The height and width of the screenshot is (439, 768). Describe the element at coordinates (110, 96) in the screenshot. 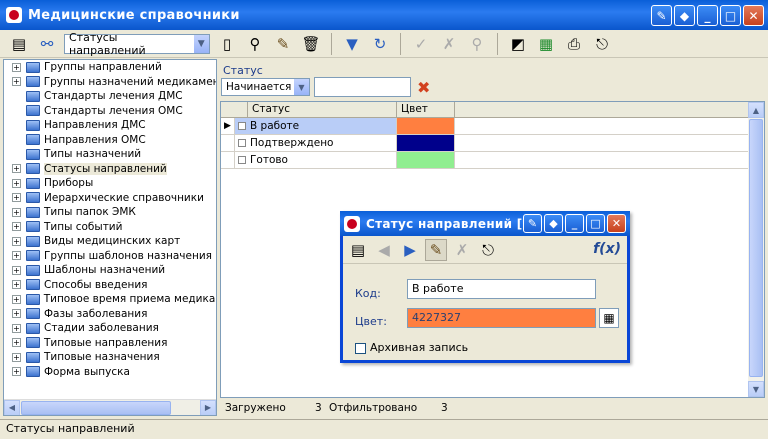

I see `tree-item: Стандарты лечения ДМС` at that location.